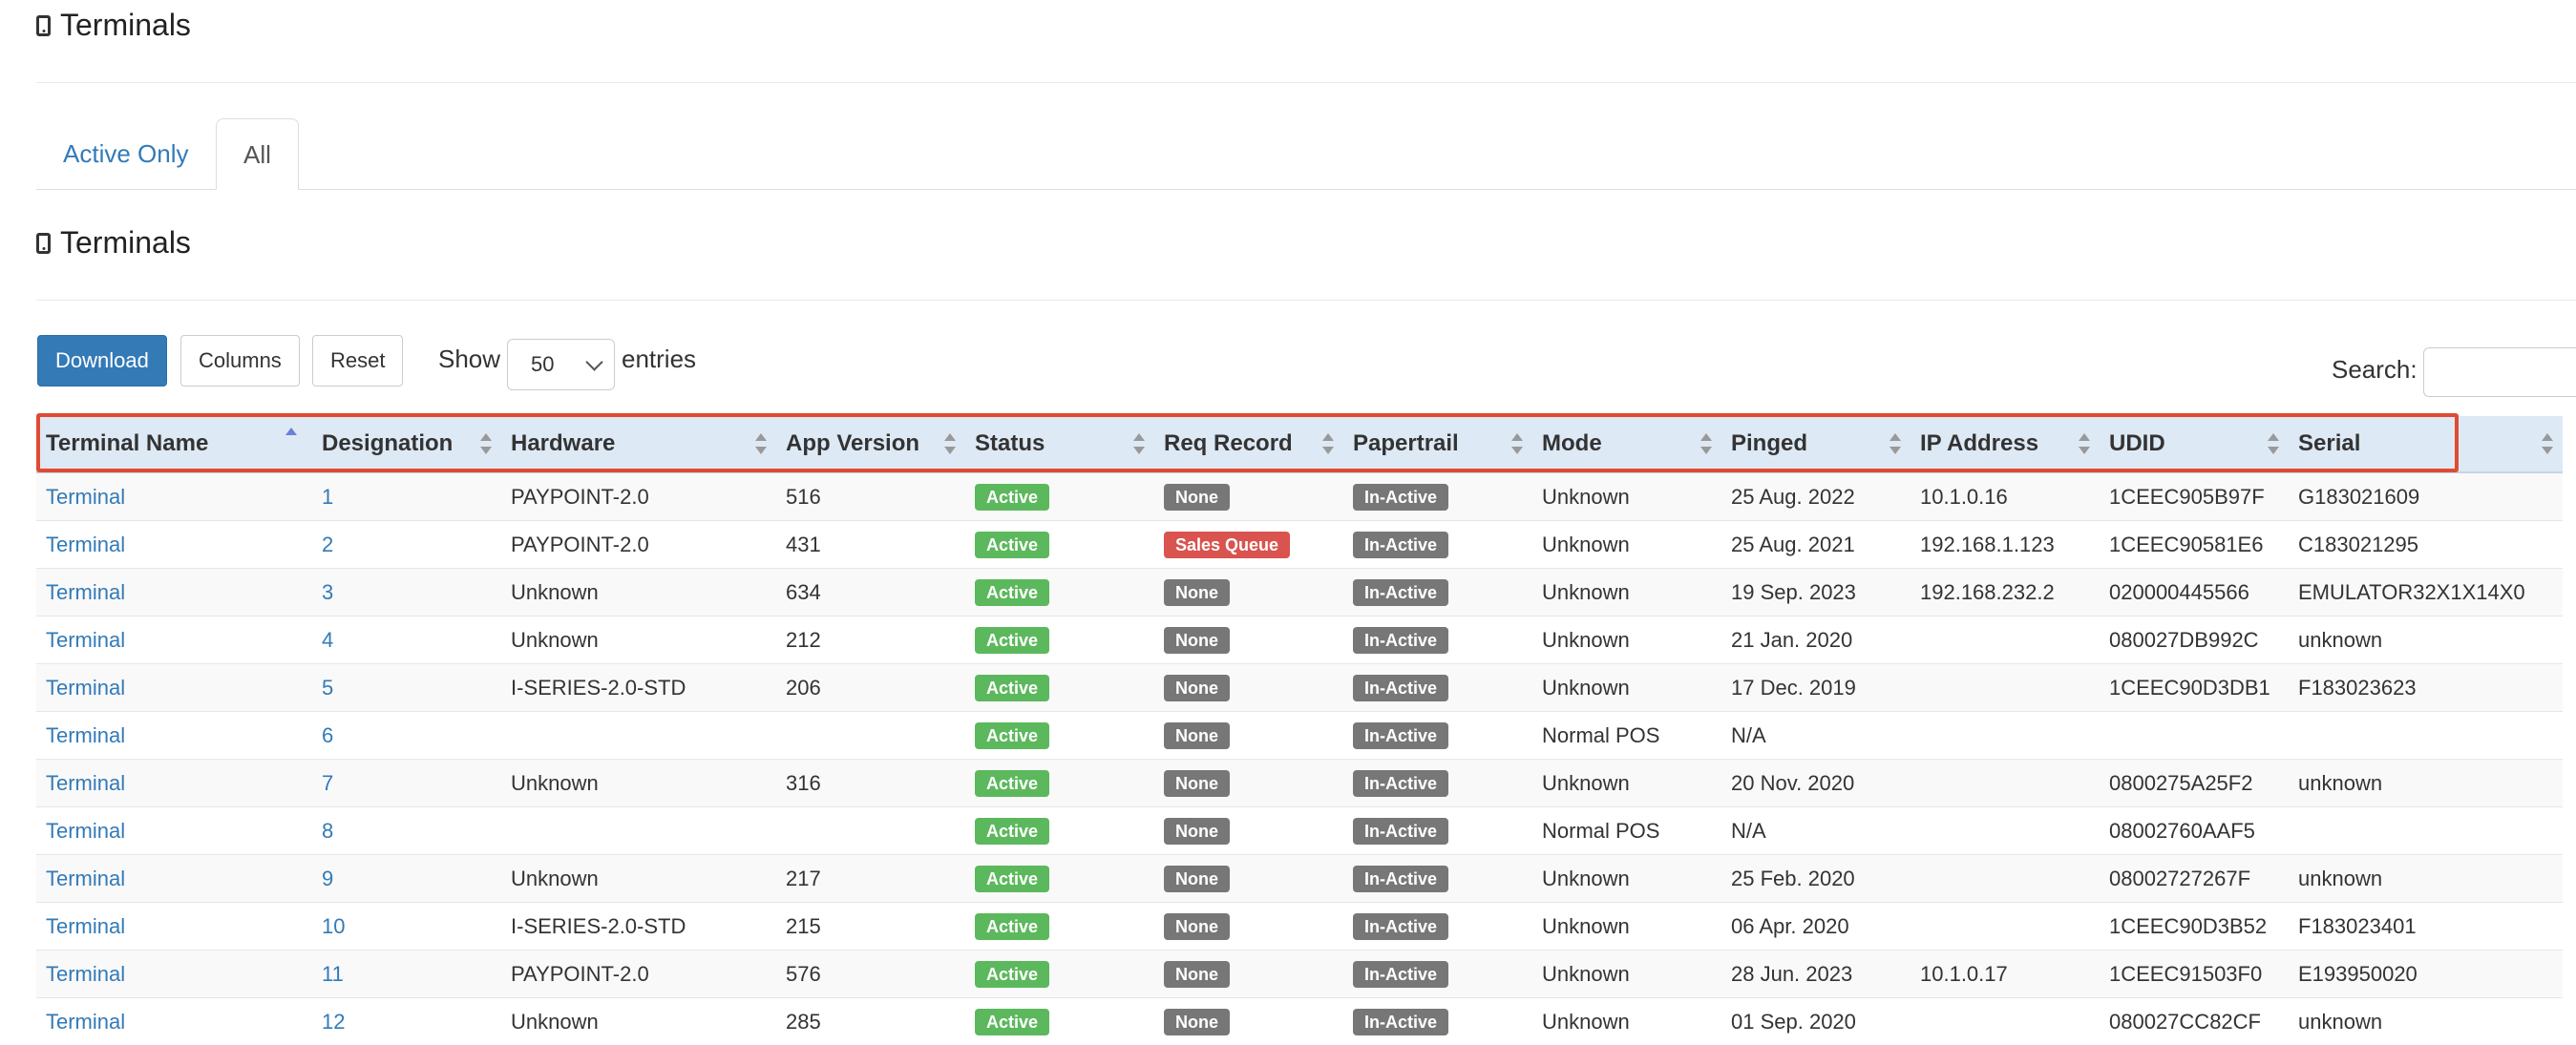 This screenshot has height=1045, width=2576. Describe the element at coordinates (1964, 497) in the screenshot. I see `ip-address-cell: 10.1.0.16` at that location.